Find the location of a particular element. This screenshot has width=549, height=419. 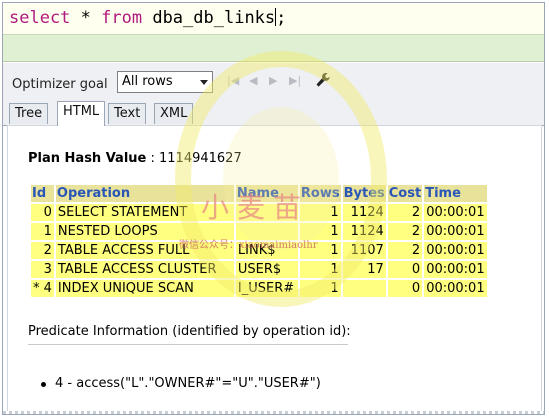

plan-view-tabs: Tree HTML Text XML is located at coordinates (273, 113).